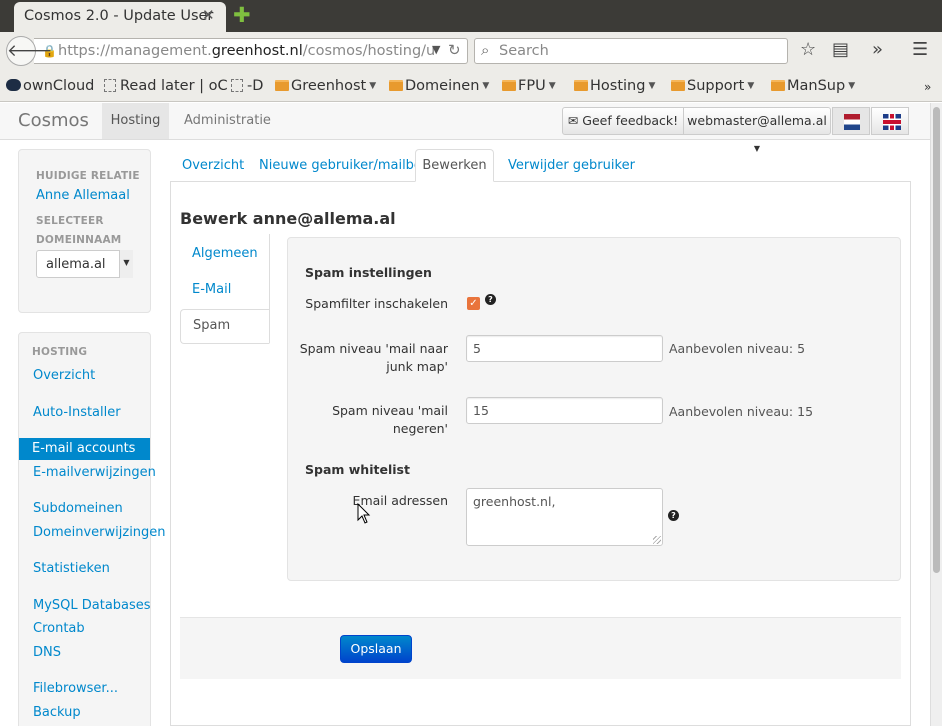 The image size is (942, 726). I want to click on sidebar-item-subdomeinen: Subdomeinen, so click(78, 508).